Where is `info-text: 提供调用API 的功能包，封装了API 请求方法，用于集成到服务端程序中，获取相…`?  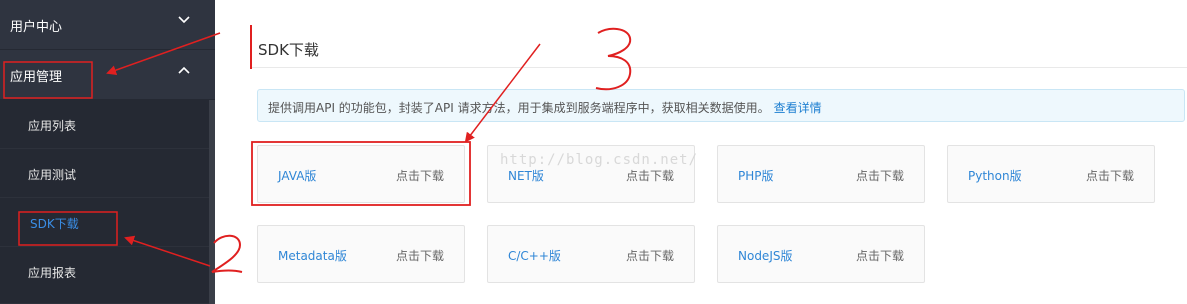
info-text: 提供调用API 的功能包，封装了API 请求方法，用于集成到服务端程序中，获取相… is located at coordinates (545, 107).